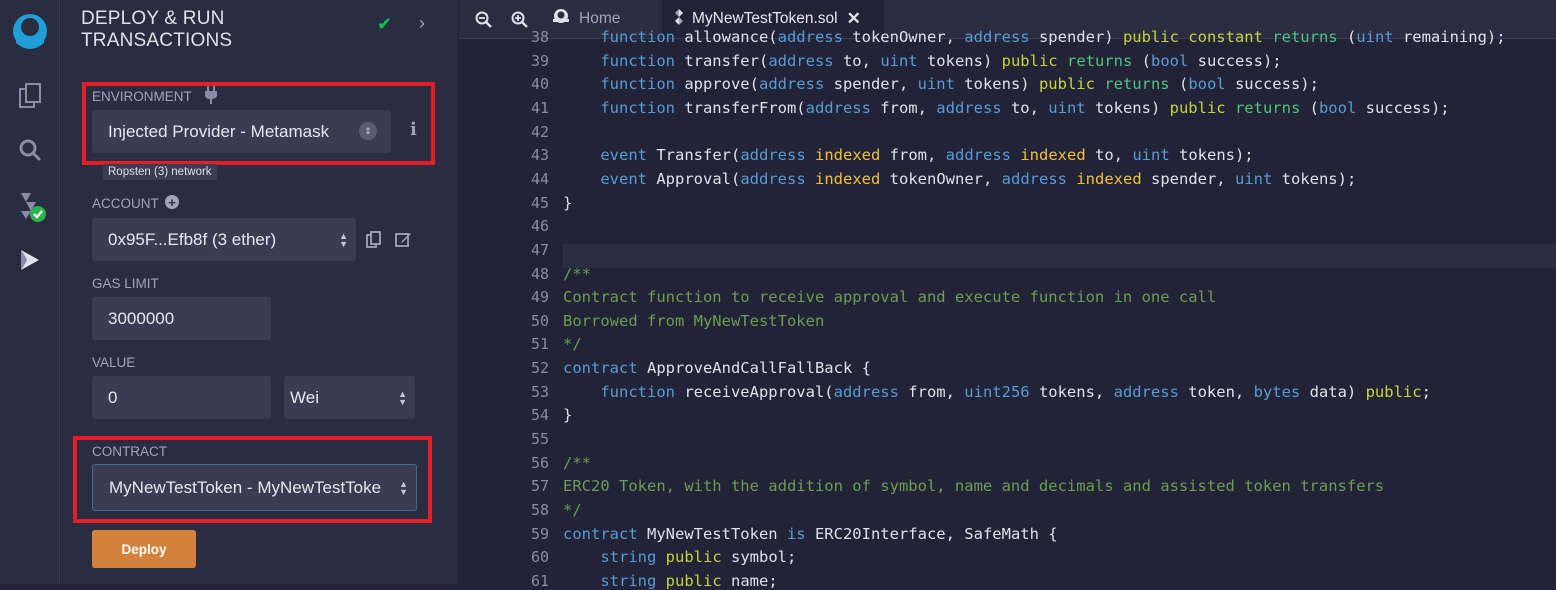 This screenshot has width=1556, height=590. Describe the element at coordinates (759, 557) in the screenshot. I see `code-token: symbol;` at that location.